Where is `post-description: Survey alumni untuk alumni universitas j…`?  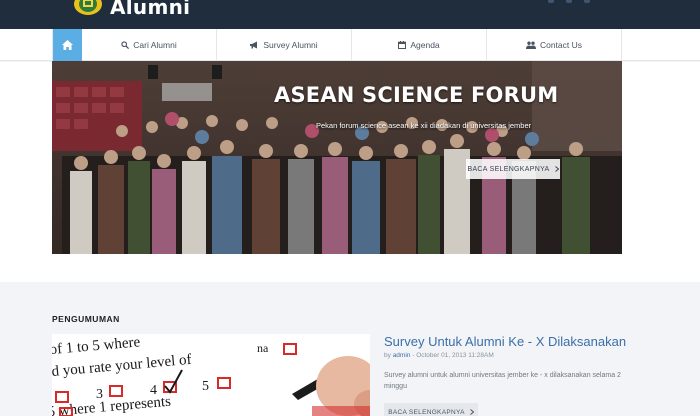
post-description: Survey alumni untuk alumni universitas j… is located at coordinates (502, 381).